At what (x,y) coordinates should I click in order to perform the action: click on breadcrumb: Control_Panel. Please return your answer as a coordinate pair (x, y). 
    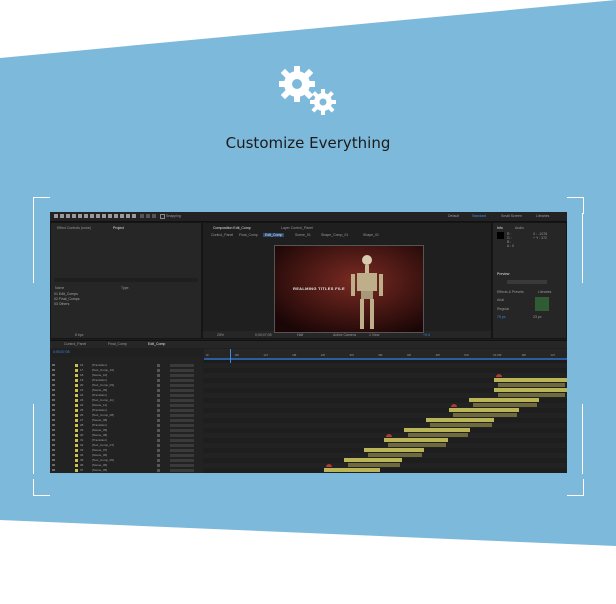
    Looking at the image, I should click on (222, 235).